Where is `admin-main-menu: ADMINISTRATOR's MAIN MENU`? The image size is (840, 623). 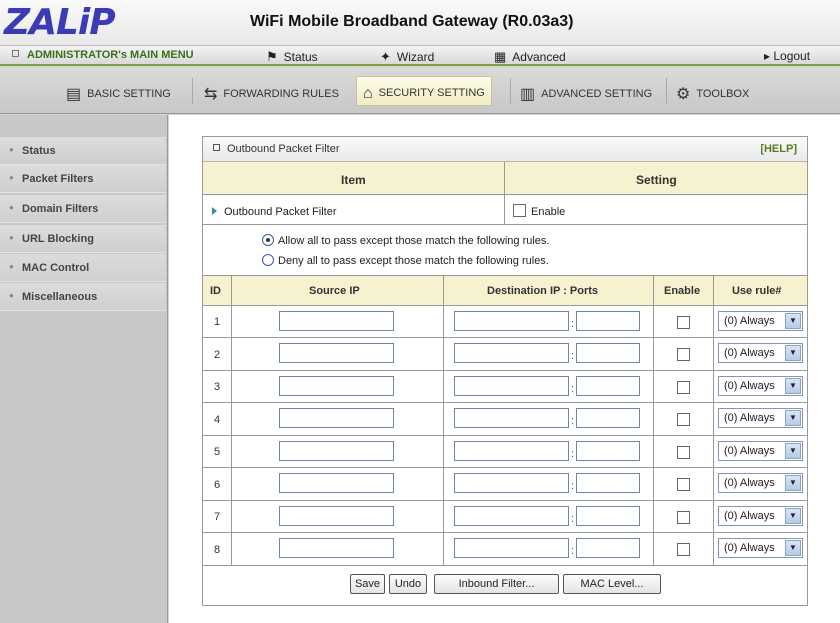 admin-main-menu: ADMINISTRATOR's MAIN MENU is located at coordinates (103, 55).